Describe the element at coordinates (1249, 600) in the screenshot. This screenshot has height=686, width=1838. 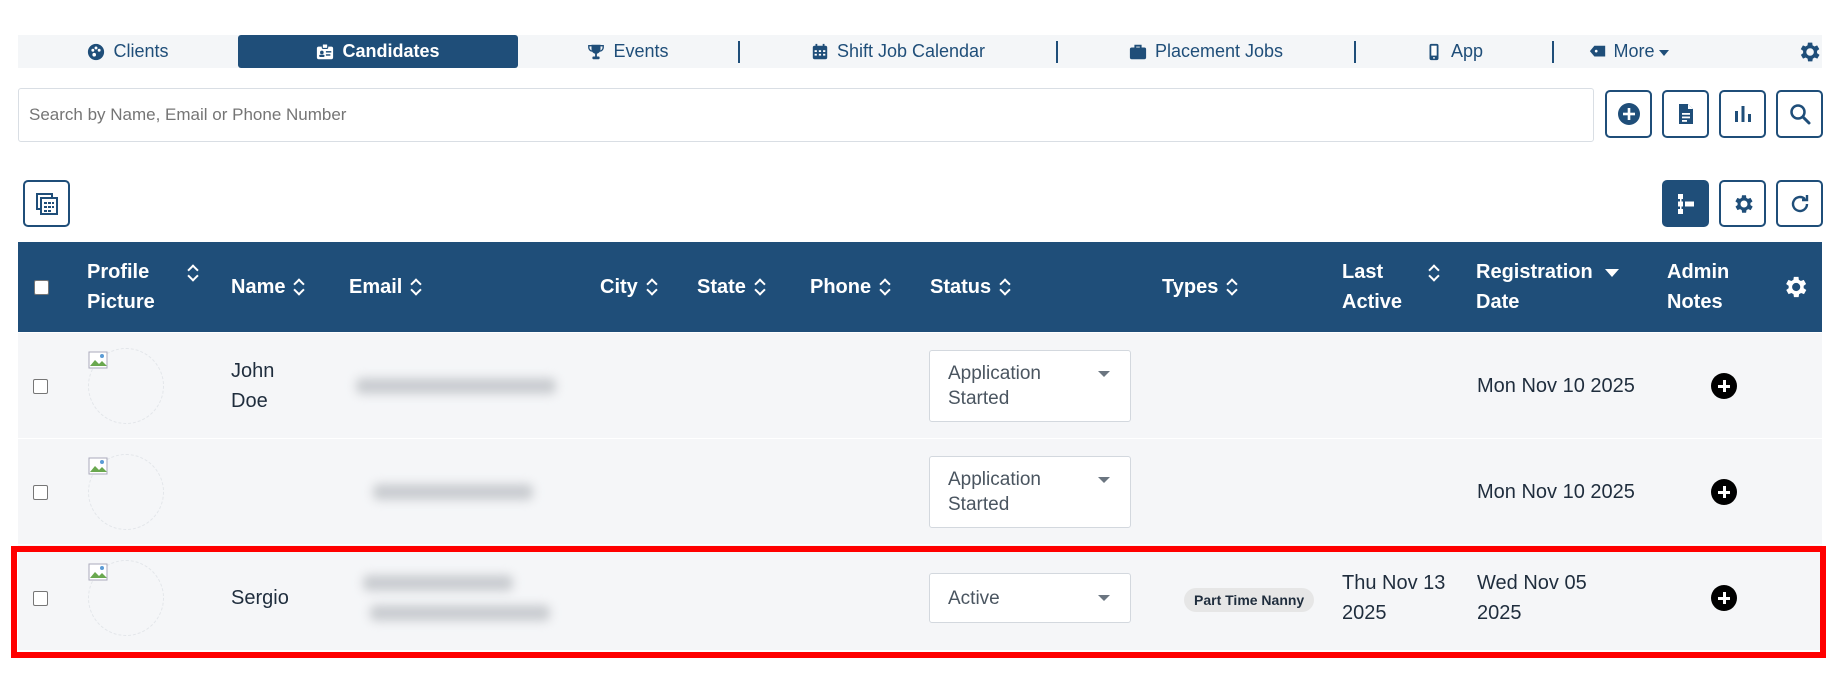
I see `type-badge: Part Time Nanny` at that location.